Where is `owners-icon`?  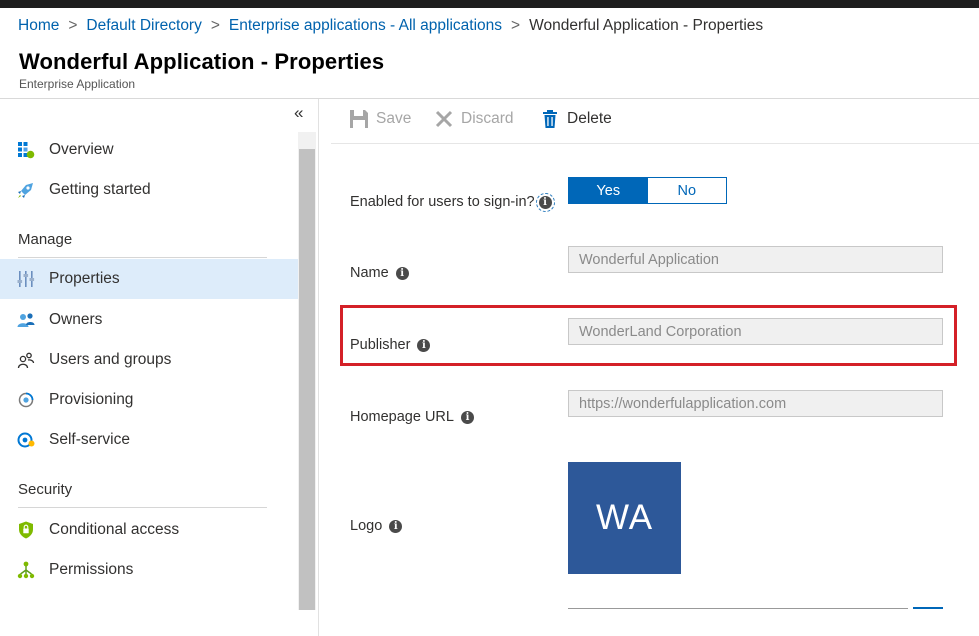 owners-icon is located at coordinates (26, 320).